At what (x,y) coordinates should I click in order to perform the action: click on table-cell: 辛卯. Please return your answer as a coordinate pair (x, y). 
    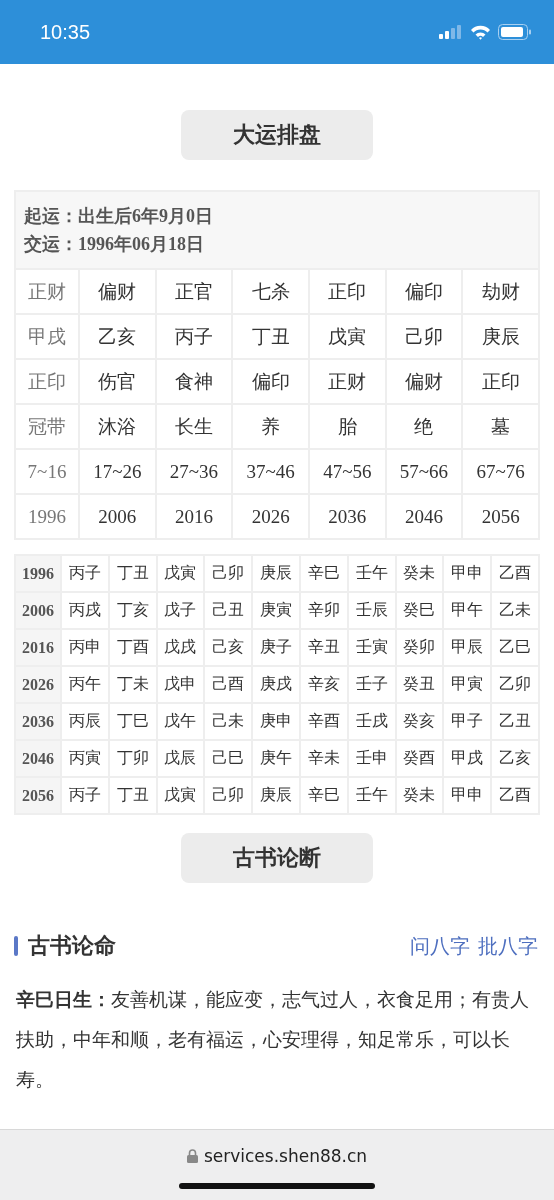
    Looking at the image, I should click on (324, 610).